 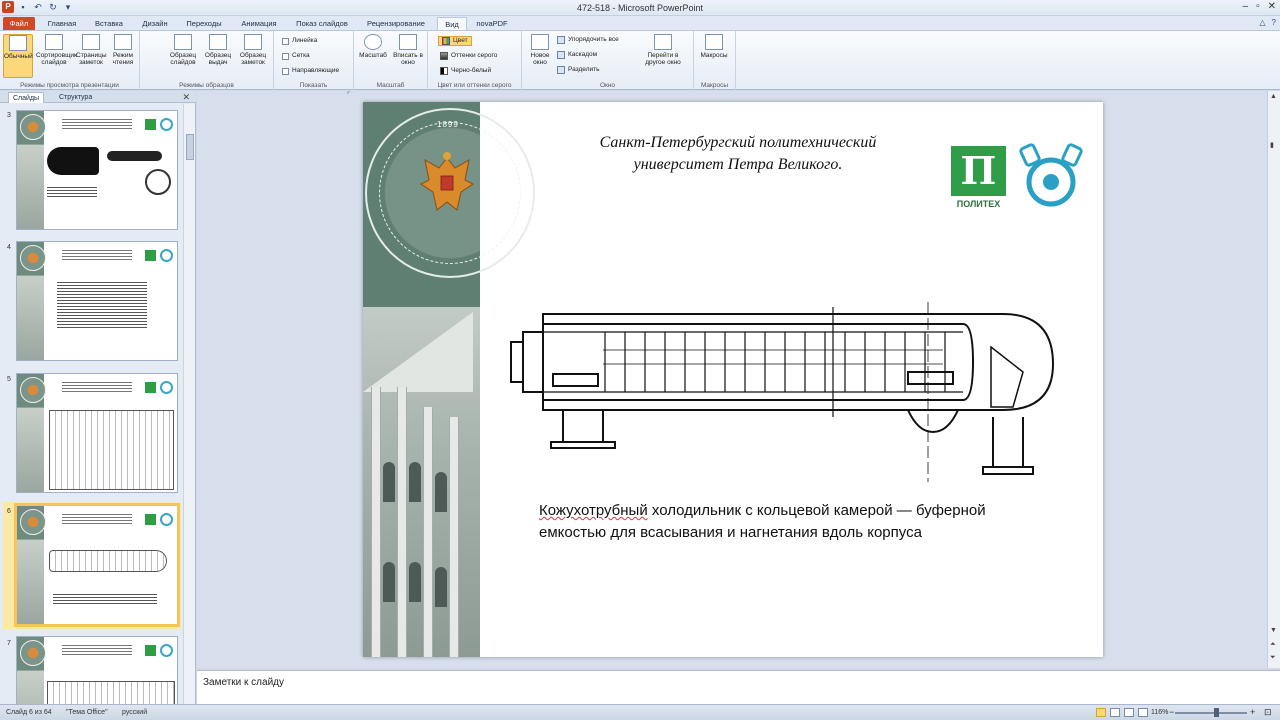 I want to click on notes-page-button: Страницы заметок, so click(x=91, y=50).